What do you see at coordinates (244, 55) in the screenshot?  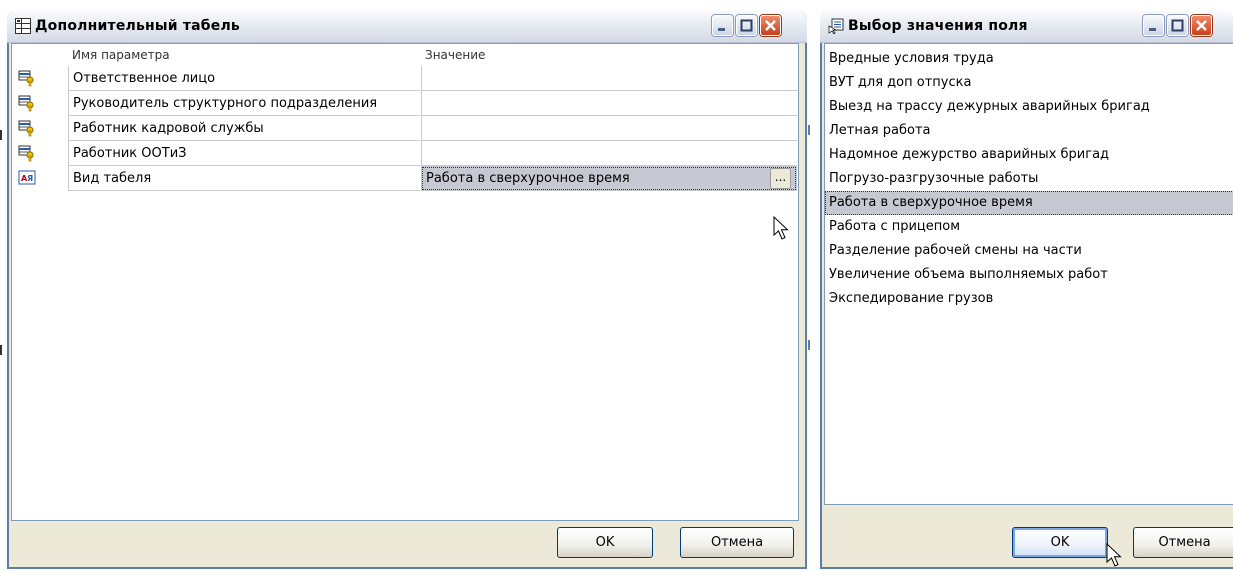 I see `column-header-name: Имя параметра` at bounding box center [244, 55].